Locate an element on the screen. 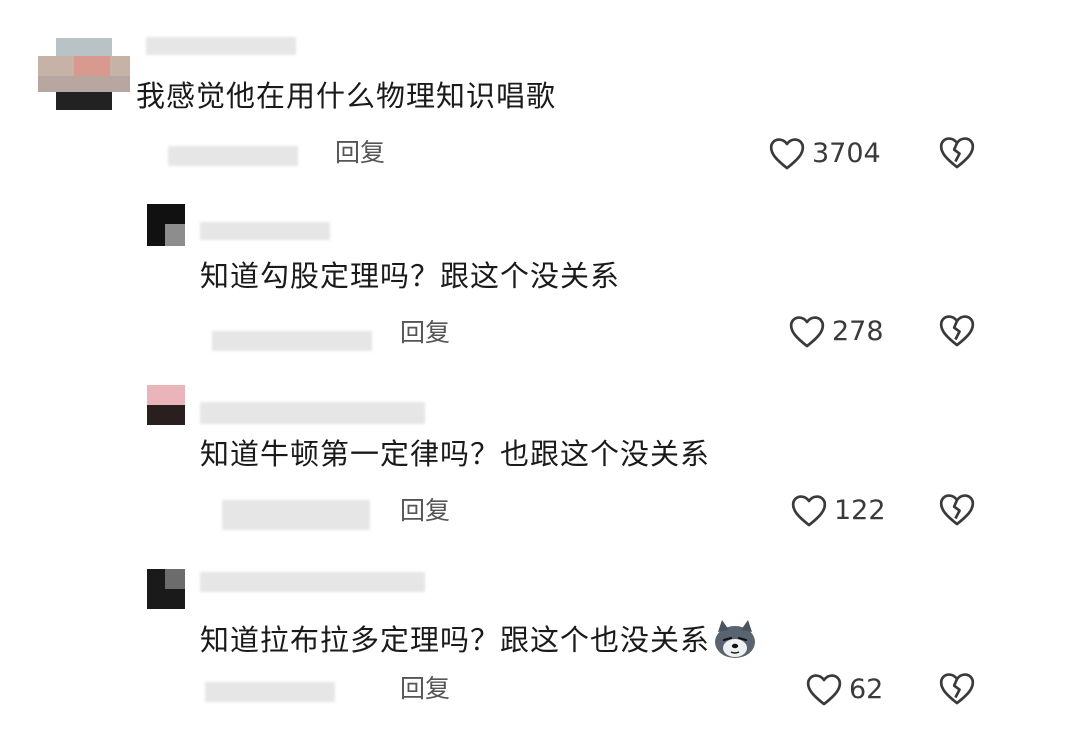  comment-text: 知道拉布拉多定理吗？跟这个也没关系 is located at coordinates (479, 639).